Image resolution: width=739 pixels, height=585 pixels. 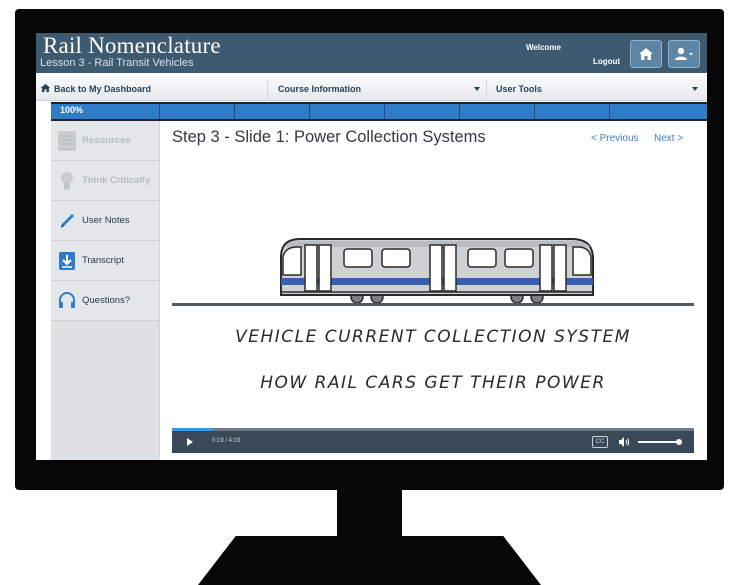 I want to click on back-to-dashboard-link: Back to My Dashboard, so click(x=95, y=89).